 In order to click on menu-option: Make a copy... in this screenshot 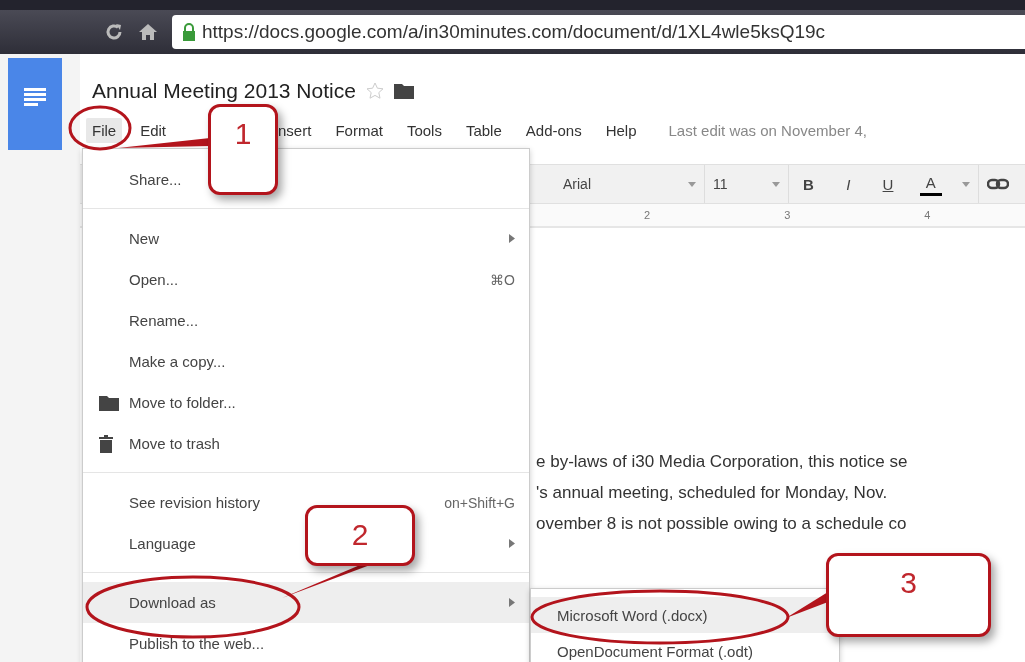, I will do `click(177, 361)`.